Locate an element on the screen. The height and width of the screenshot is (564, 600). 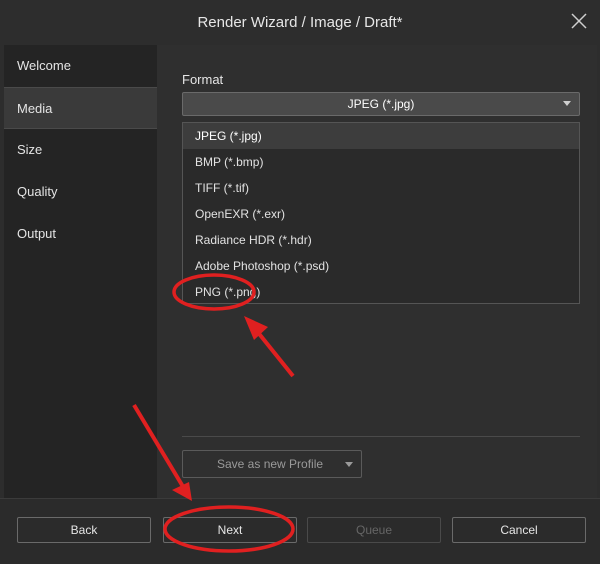
sidebar-item-quality: Quality is located at coordinates (80, 192).